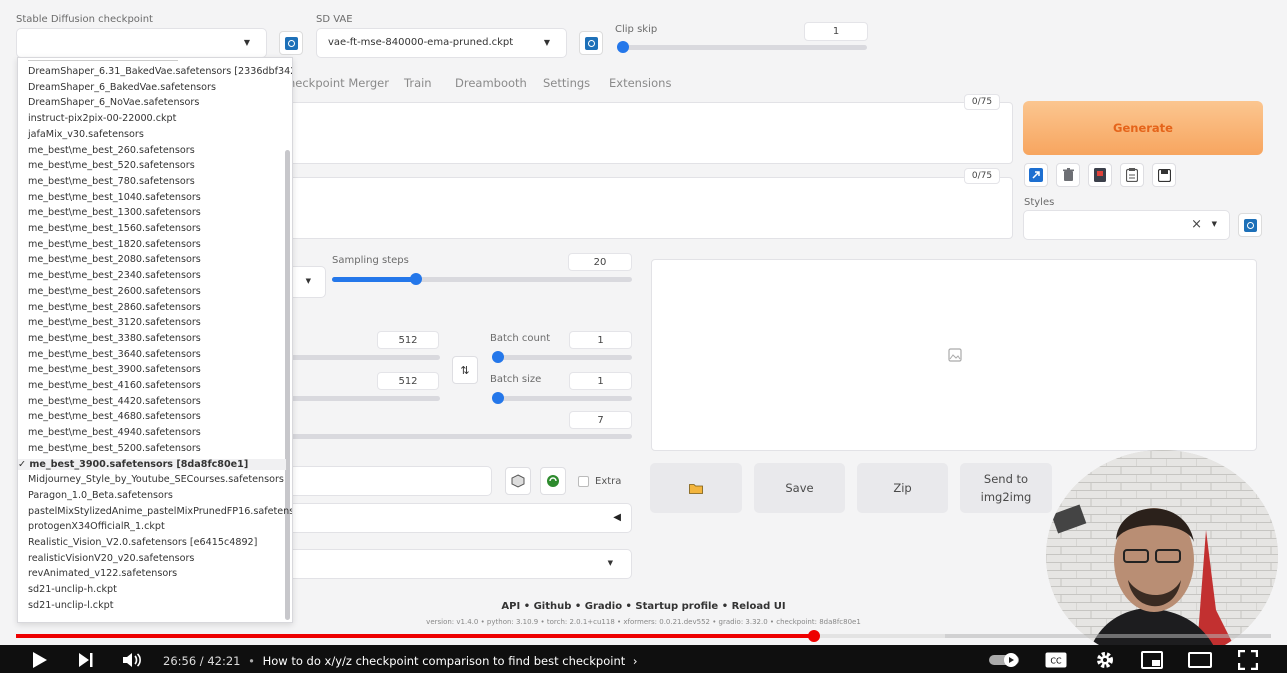 This screenshot has height=673, width=1287. What do you see at coordinates (583, 481) in the screenshot?
I see `extra-checkbox` at bounding box center [583, 481].